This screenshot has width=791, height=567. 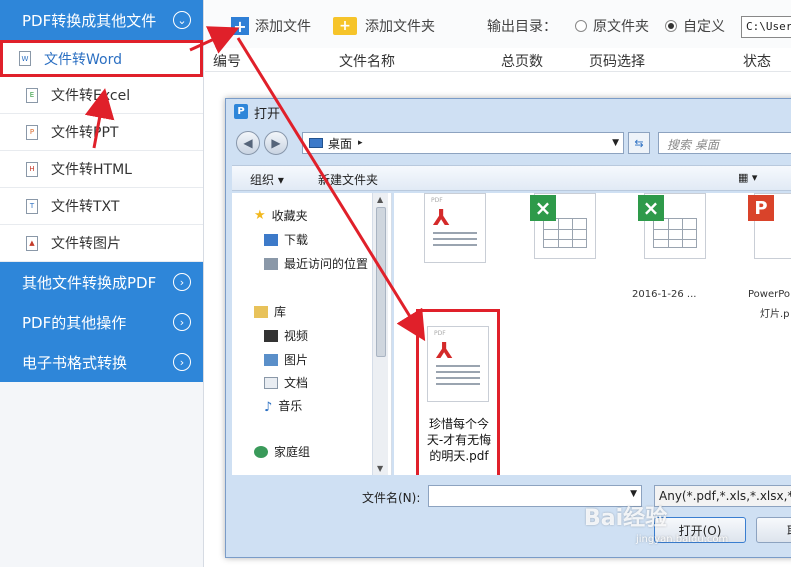 What do you see at coordinates (766, 27) in the screenshot?
I see `output-path-field: C:\Users` at bounding box center [766, 27].